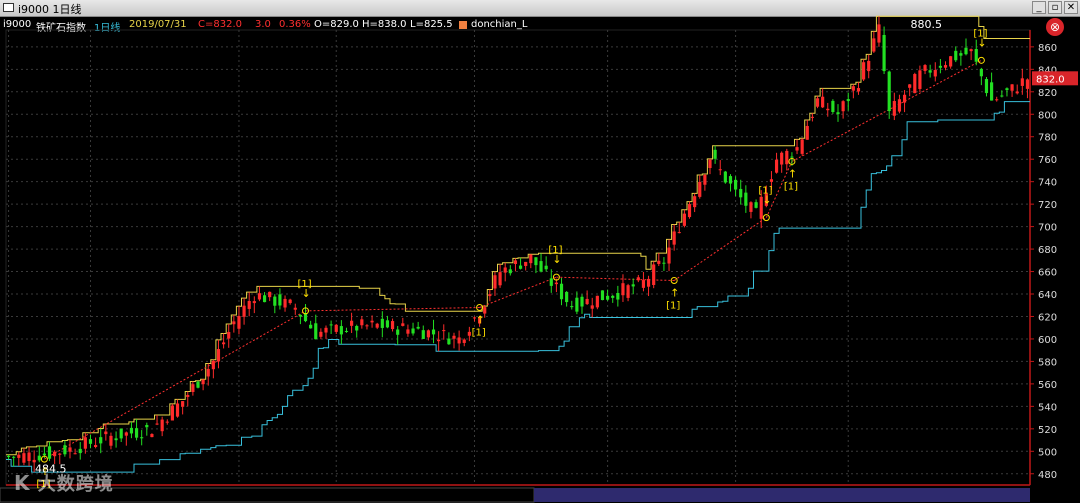 The width and height of the screenshot is (1080, 503). Describe the element at coordinates (782, 495) in the screenshot. I see `scrollbar-thumb` at that location.